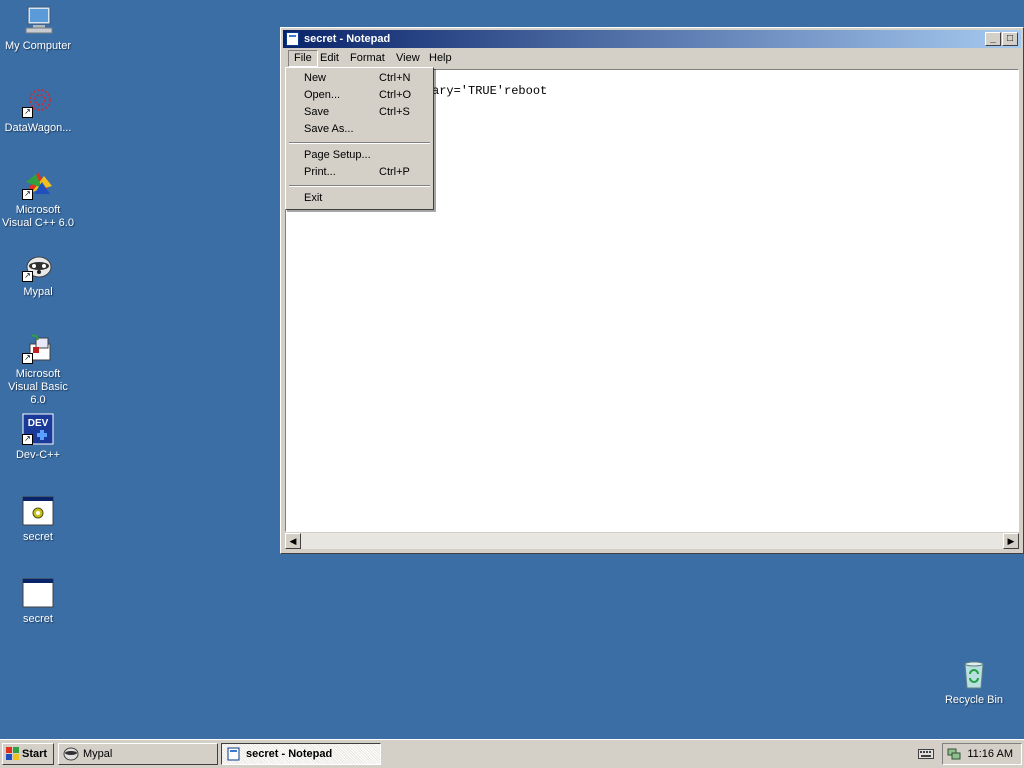 This screenshot has height=768, width=1024. I want to click on desktop-icon-visual-cpp: ↗ Microsoft Visual C++ 6.0, so click(38, 199).